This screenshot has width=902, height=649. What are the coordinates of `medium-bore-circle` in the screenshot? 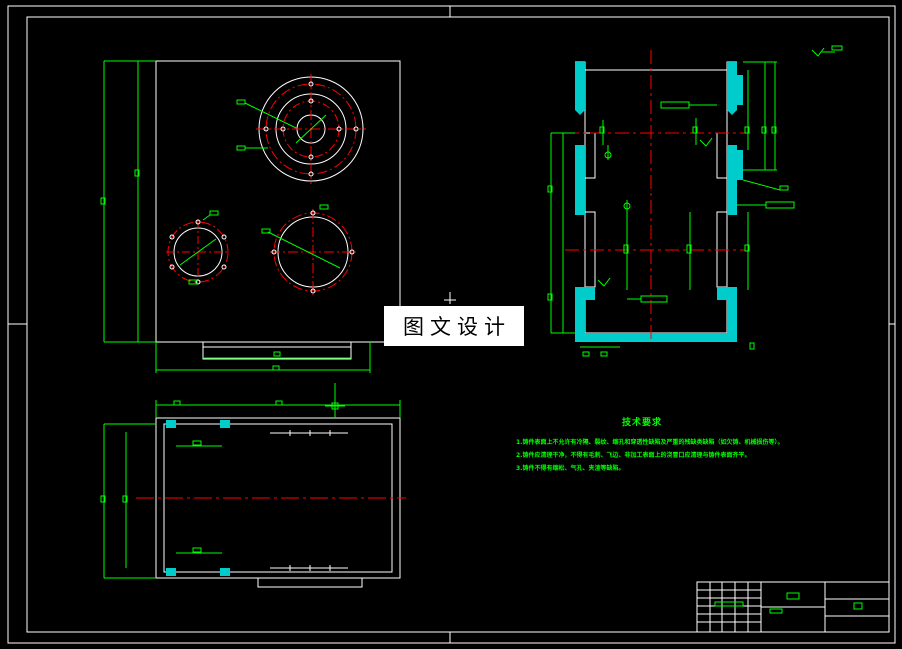 It's located at (308, 249).